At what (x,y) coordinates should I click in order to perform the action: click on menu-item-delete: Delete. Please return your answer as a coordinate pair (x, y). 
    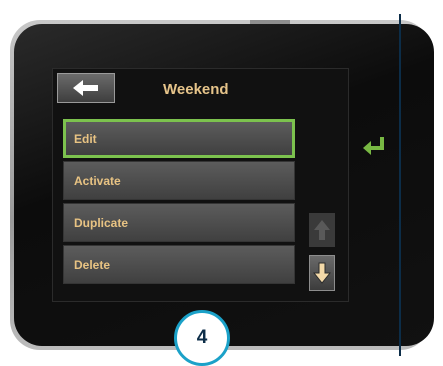
    Looking at the image, I should click on (179, 264).